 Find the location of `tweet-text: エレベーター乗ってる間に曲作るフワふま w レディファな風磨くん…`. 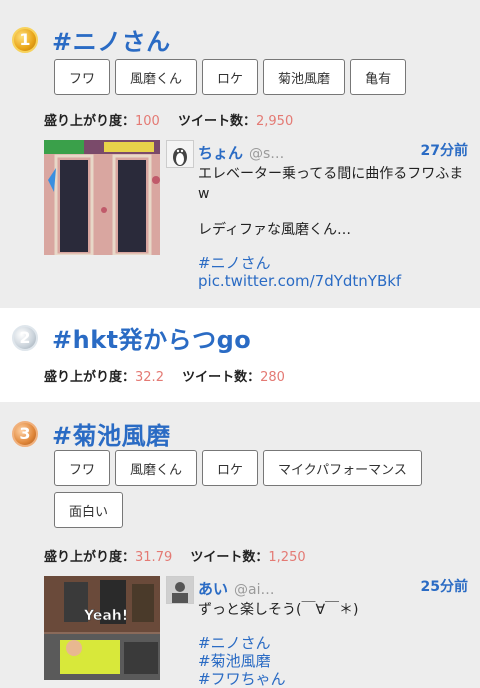

tweet-text: エレベーター乗ってる間に曲作るフワふま w レディファな風磨くん… is located at coordinates (331, 202).